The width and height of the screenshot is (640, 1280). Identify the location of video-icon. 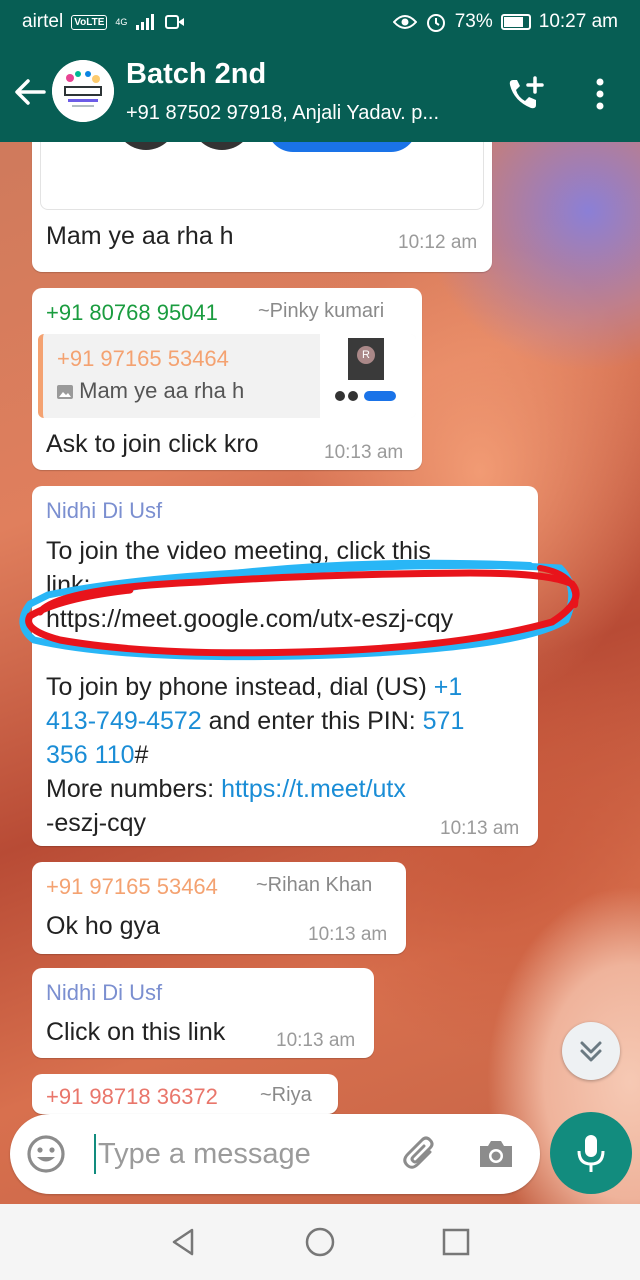
(175, 22).